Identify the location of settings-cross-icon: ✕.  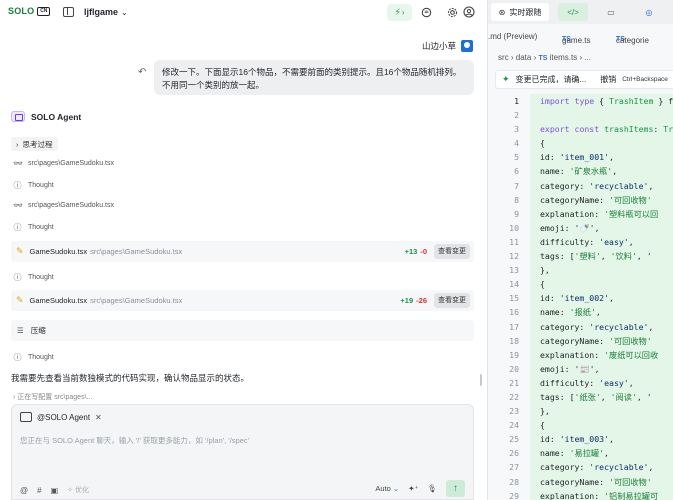
(98, 417).